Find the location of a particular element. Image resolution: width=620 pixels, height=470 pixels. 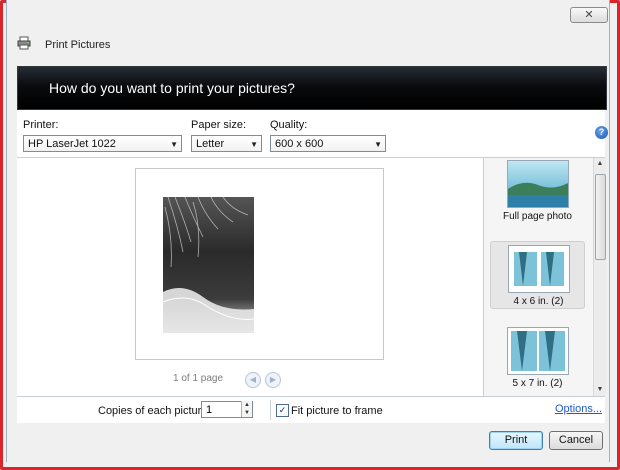

quality-select: 600 x 600 ▼ is located at coordinates (328, 143).